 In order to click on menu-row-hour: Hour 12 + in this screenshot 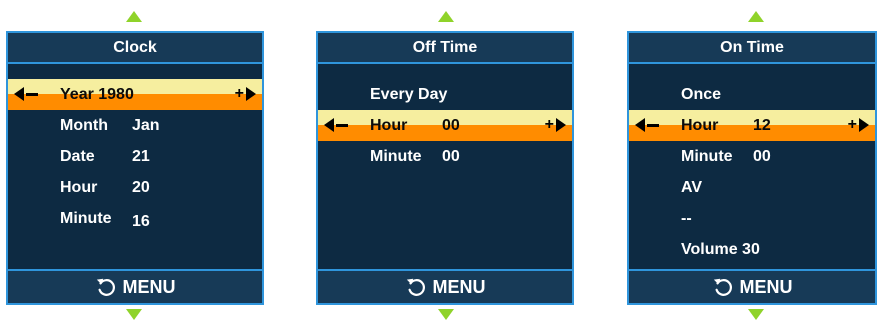, I will do `click(752, 125)`.